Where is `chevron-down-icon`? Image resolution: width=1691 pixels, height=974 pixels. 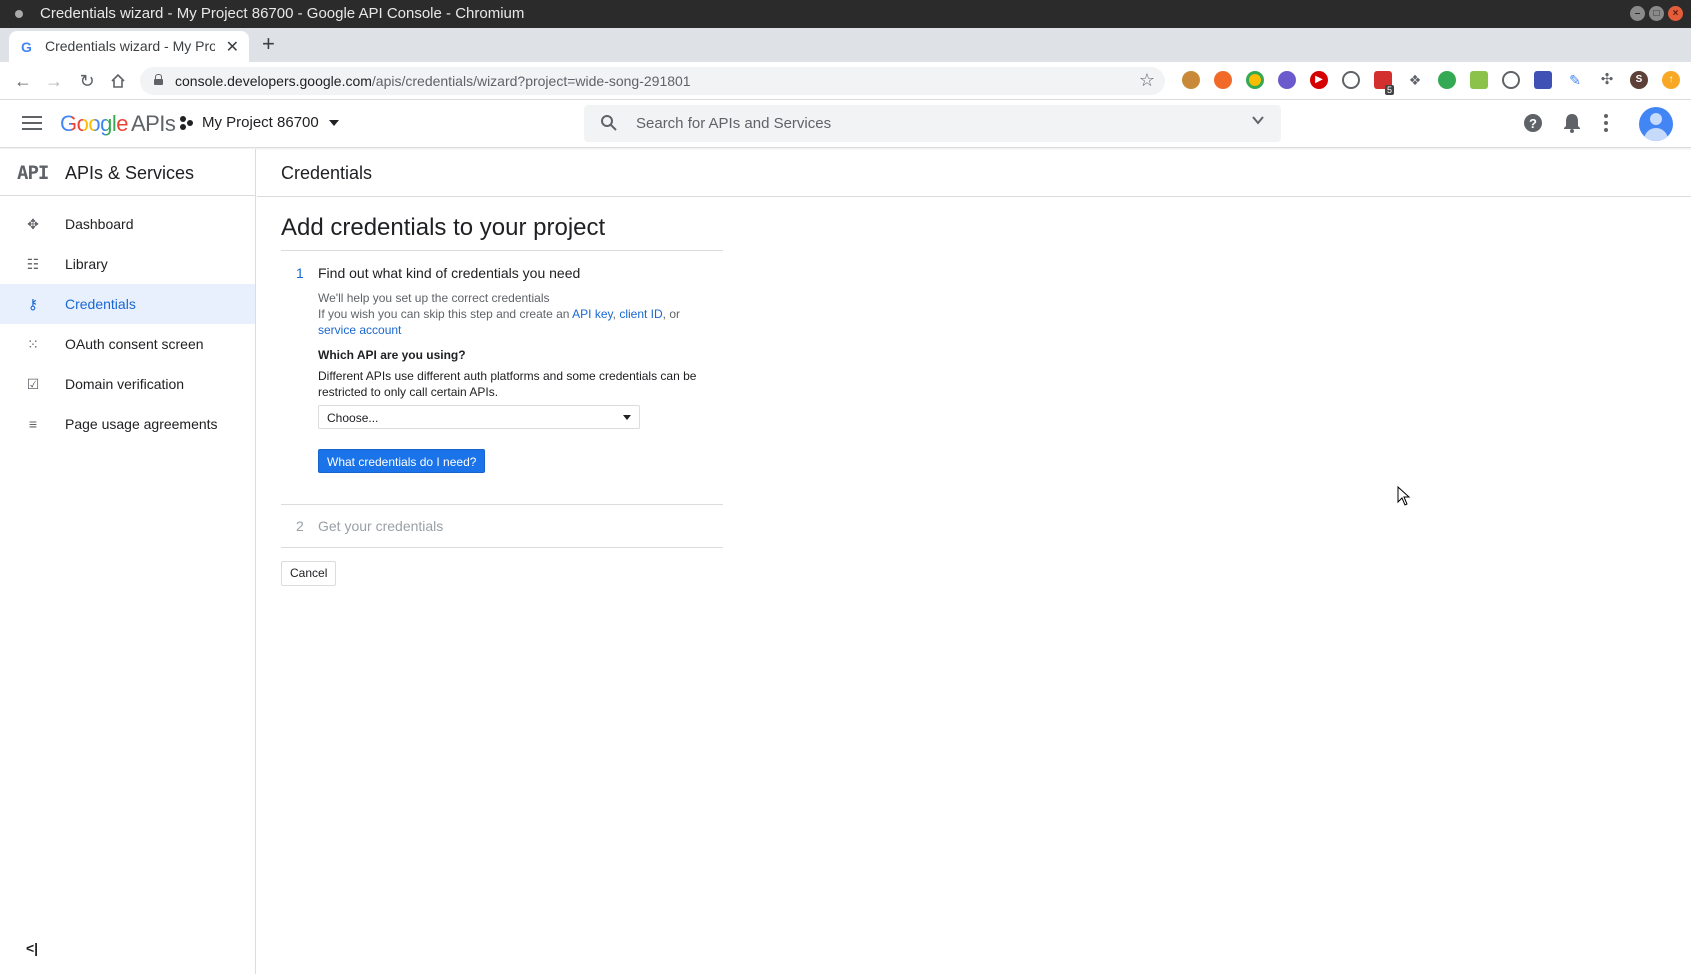
chevron-down-icon is located at coordinates (333, 122).